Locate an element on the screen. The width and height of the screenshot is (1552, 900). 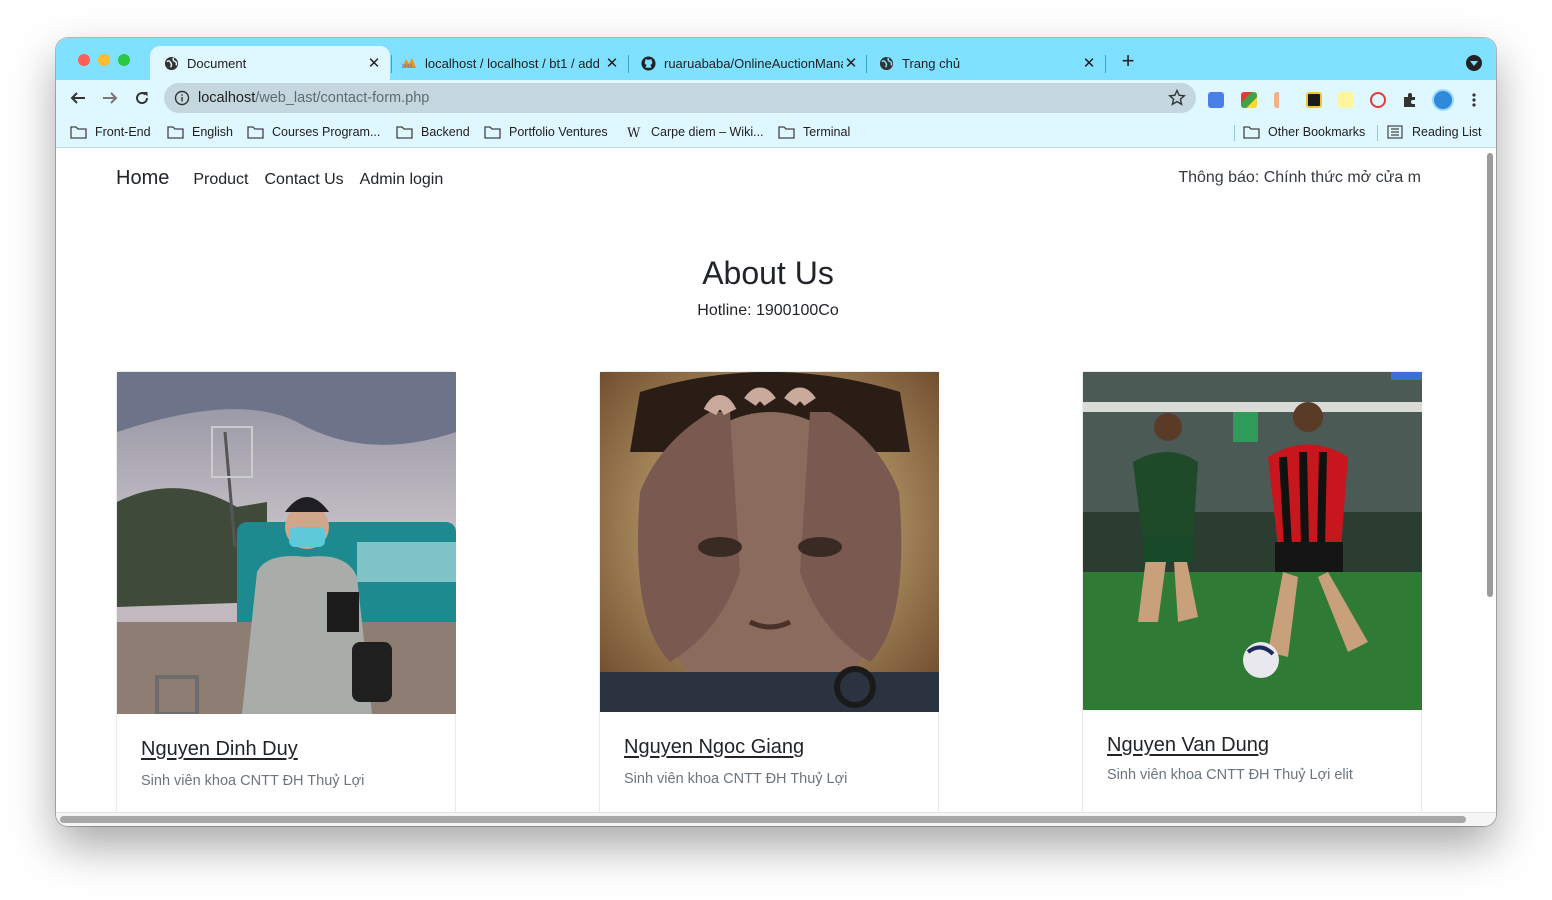
bookmark-english: English is located at coordinates (200, 132).